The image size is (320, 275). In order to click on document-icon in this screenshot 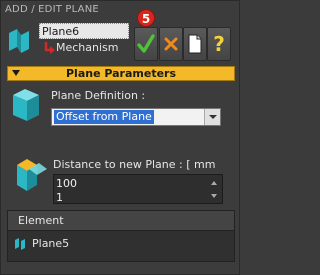, I will do `click(195, 44)`.